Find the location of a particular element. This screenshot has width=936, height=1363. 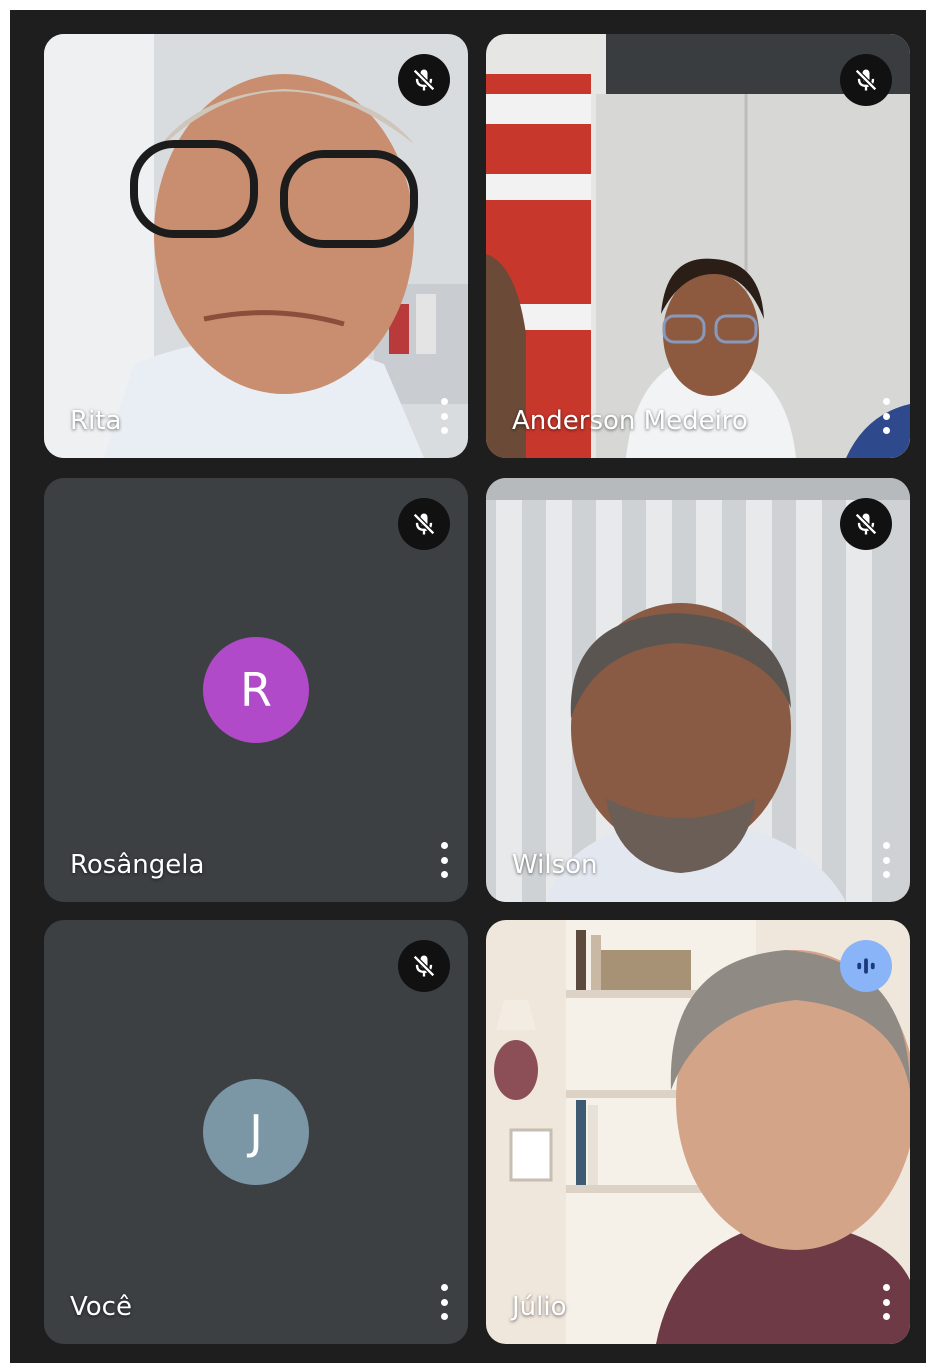

speaking-indicator-icon is located at coordinates (866, 966).